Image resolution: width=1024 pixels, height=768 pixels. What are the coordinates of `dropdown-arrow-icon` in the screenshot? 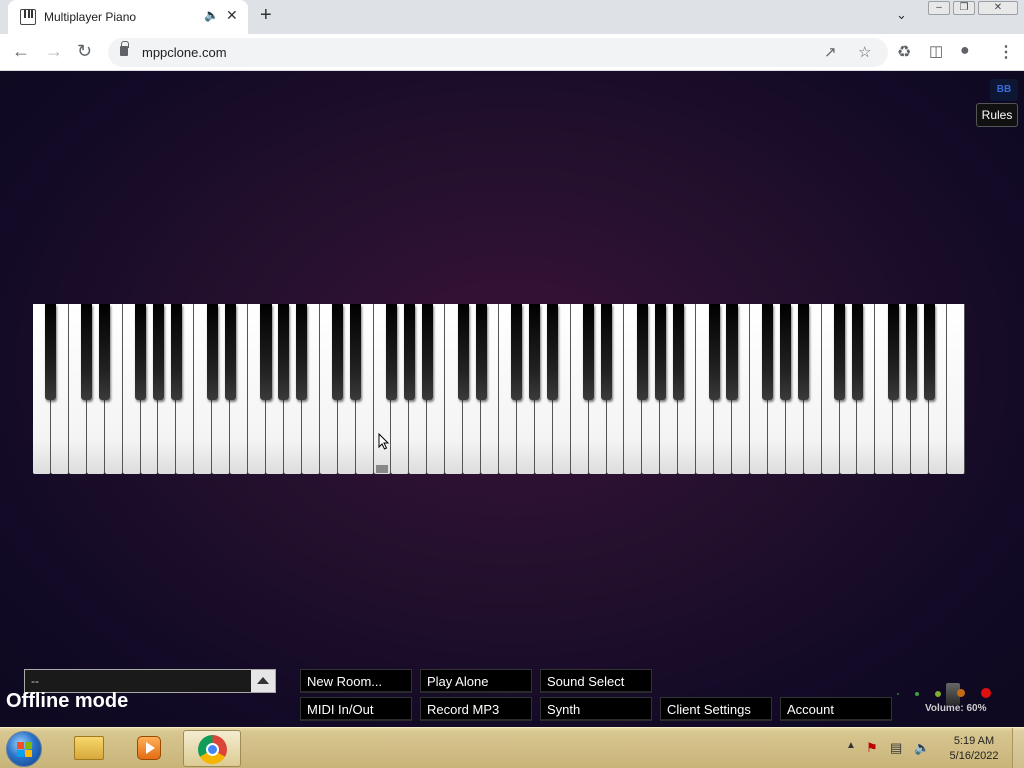 It's located at (263, 681).